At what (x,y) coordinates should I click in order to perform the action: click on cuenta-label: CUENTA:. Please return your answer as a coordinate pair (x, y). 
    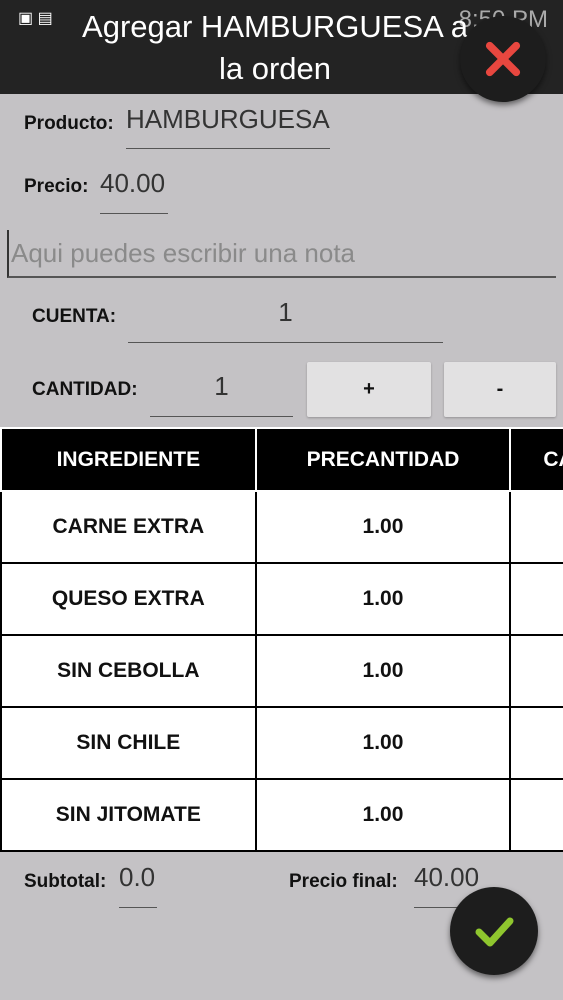
    Looking at the image, I should click on (74, 316).